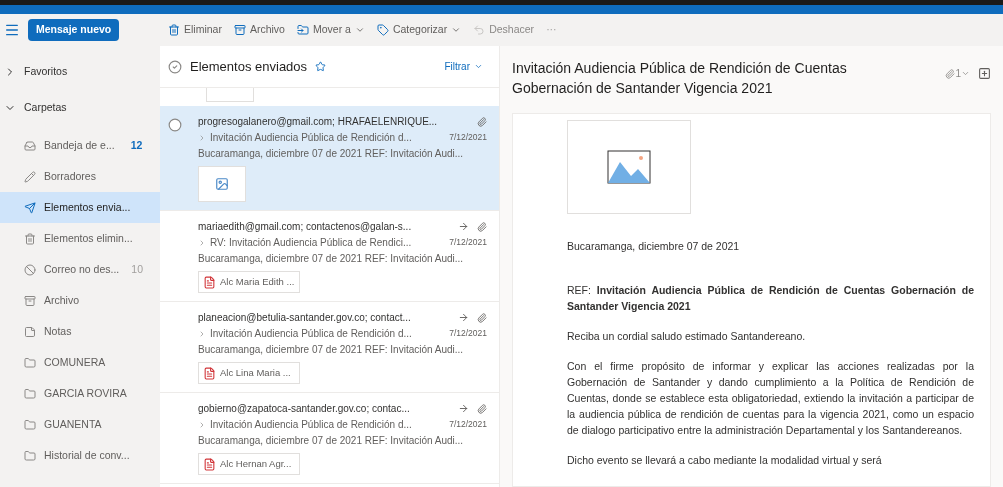 This screenshot has width=1003, height=487. What do you see at coordinates (80, 362) in the screenshot?
I see `folder-item: COMUNERA` at bounding box center [80, 362].